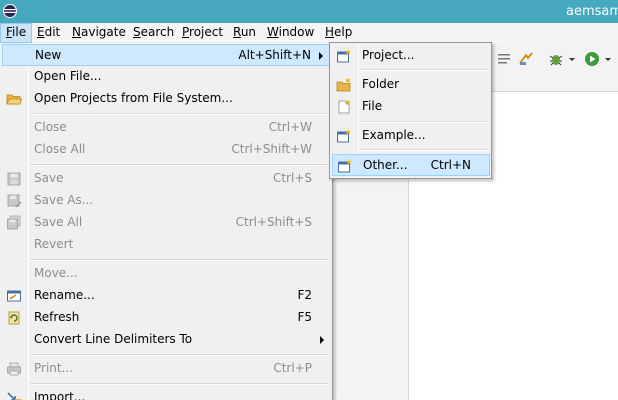  What do you see at coordinates (166, 369) in the screenshot?
I see `file-menu-print: Print... Ctrl+P` at bounding box center [166, 369].